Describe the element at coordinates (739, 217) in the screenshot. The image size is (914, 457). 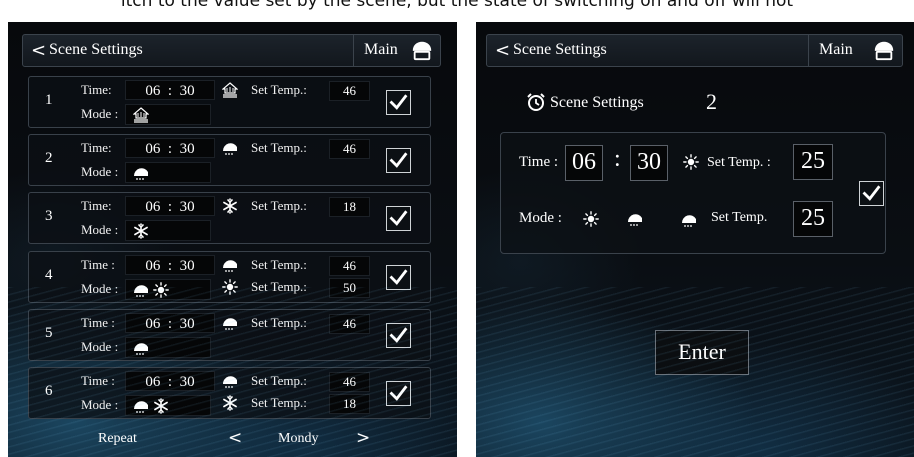
I see `set-temp-label: Set Temp.` at that location.